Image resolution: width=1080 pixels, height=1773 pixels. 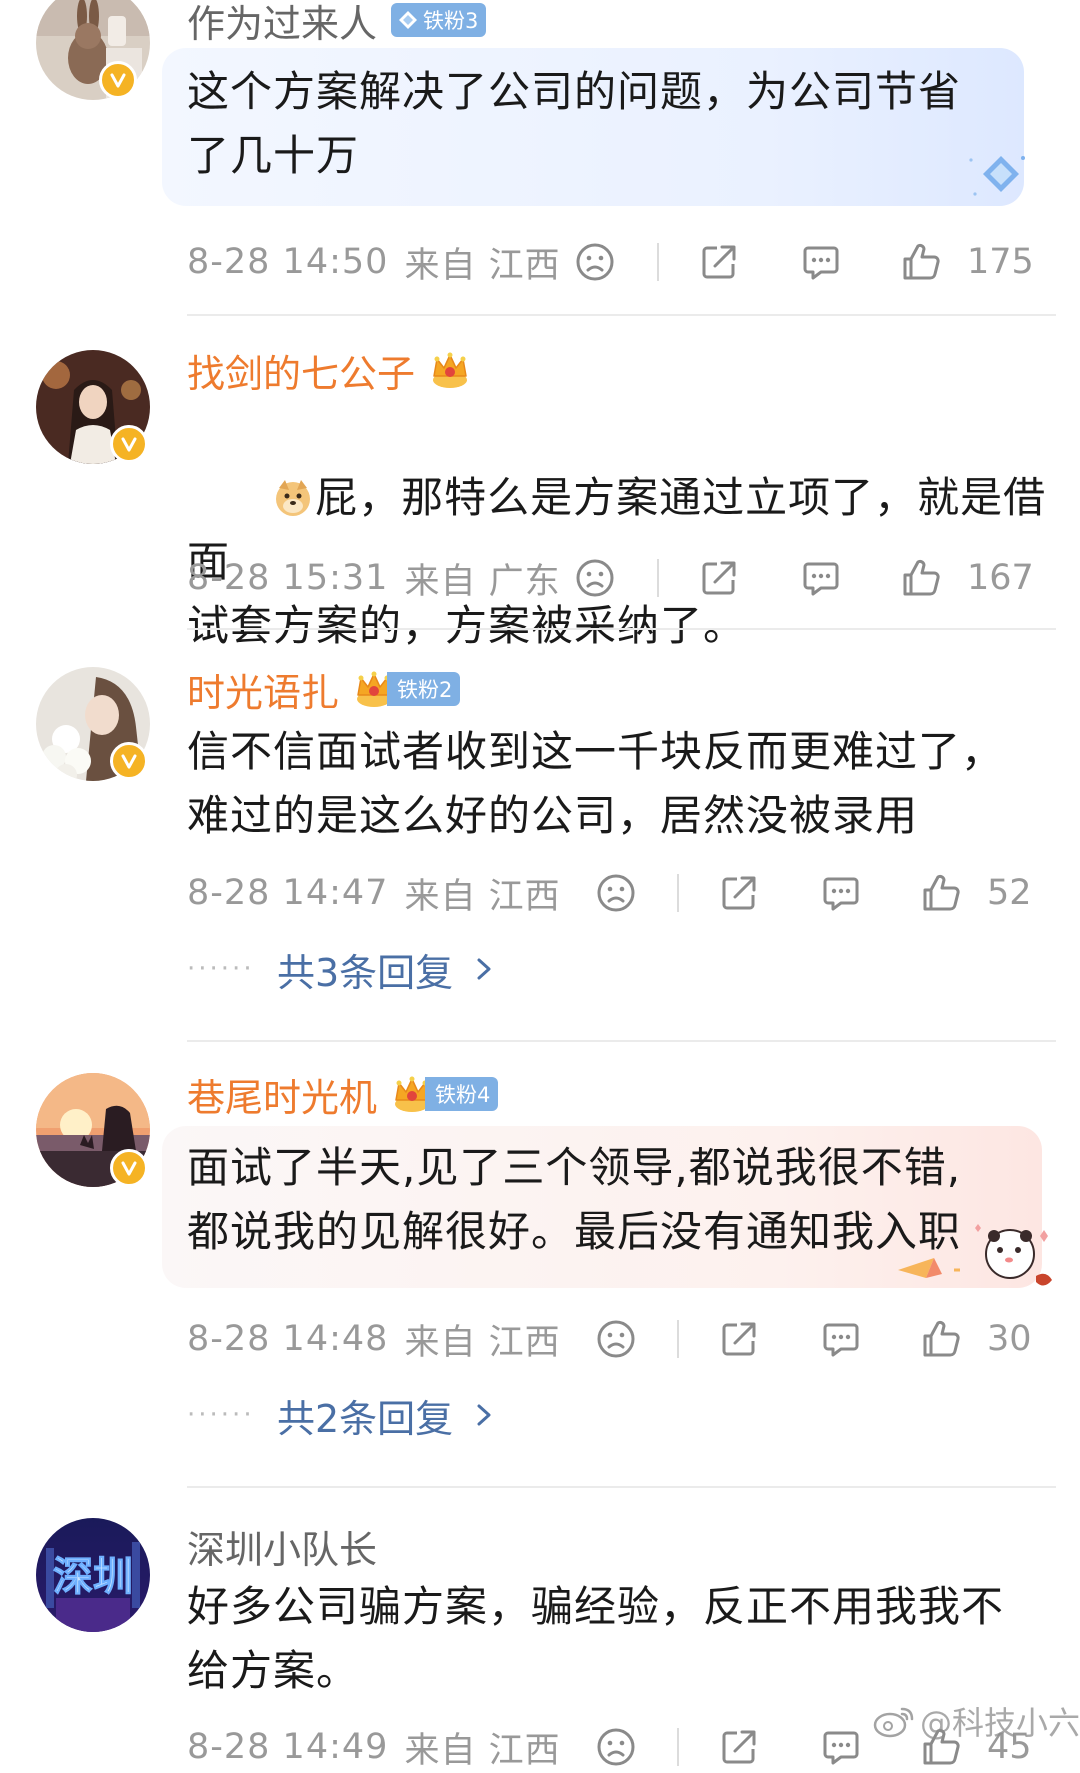 What do you see at coordinates (293, 498) in the screenshot?
I see `doge-emoji-icon` at bounding box center [293, 498].